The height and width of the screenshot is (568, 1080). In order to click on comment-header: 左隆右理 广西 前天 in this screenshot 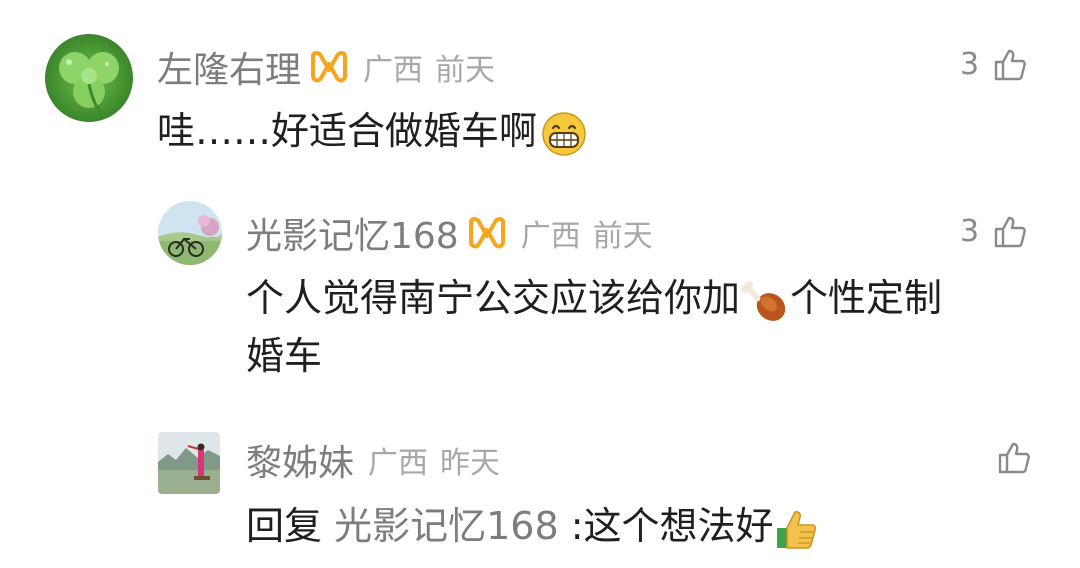, I will do `click(326, 67)`.